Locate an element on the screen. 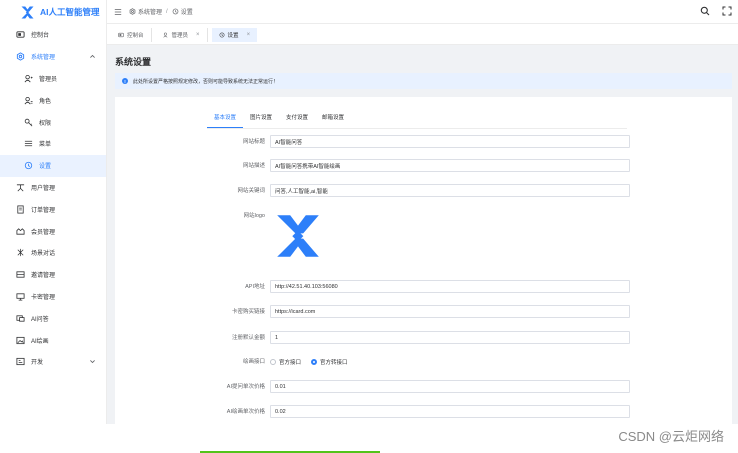  tab-dashboard: 控制台 is located at coordinates (131, 34).